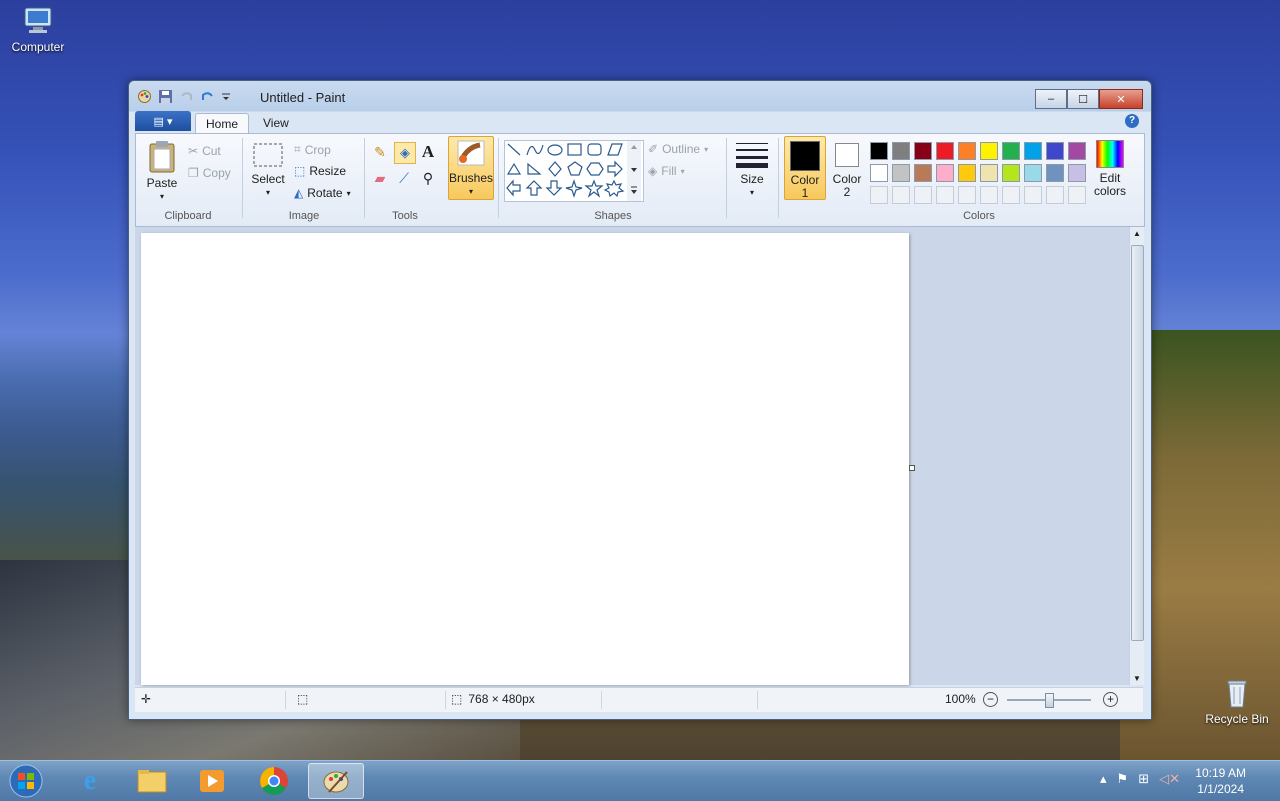  What do you see at coordinates (1137, 233) in the screenshot?
I see `scroll-up-icon: ▲` at bounding box center [1137, 233].